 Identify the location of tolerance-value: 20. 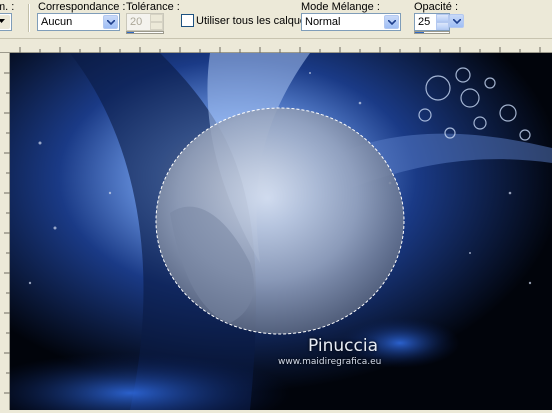
(136, 22).